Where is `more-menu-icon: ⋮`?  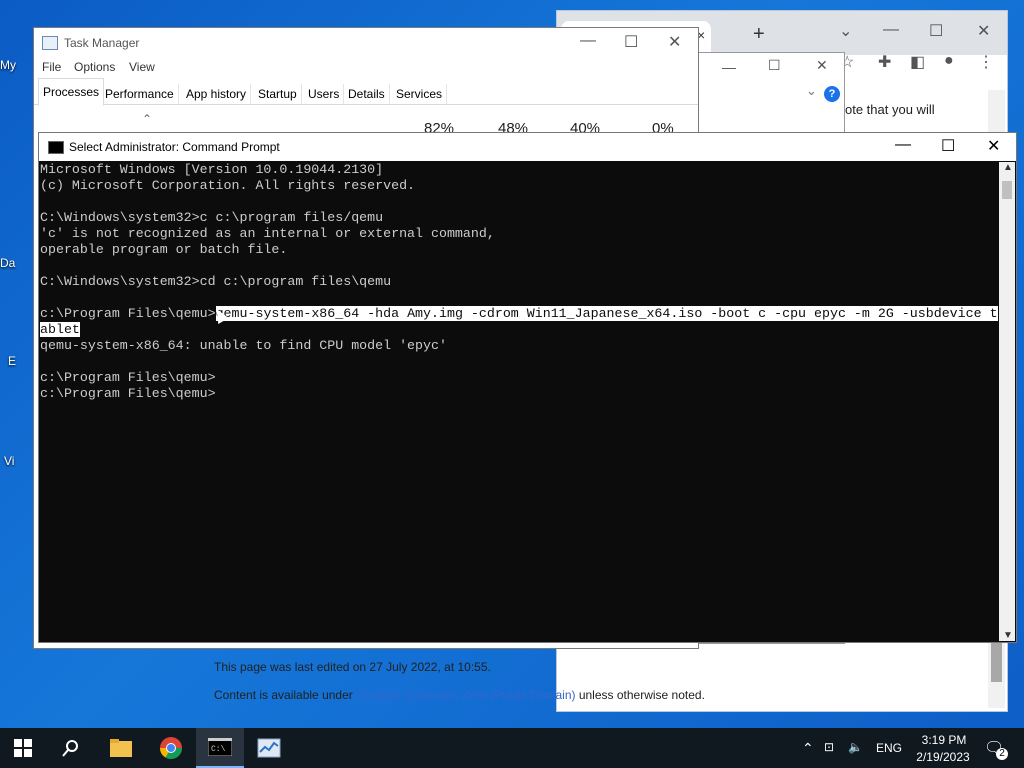
more-menu-icon: ⋮ is located at coordinates (986, 62).